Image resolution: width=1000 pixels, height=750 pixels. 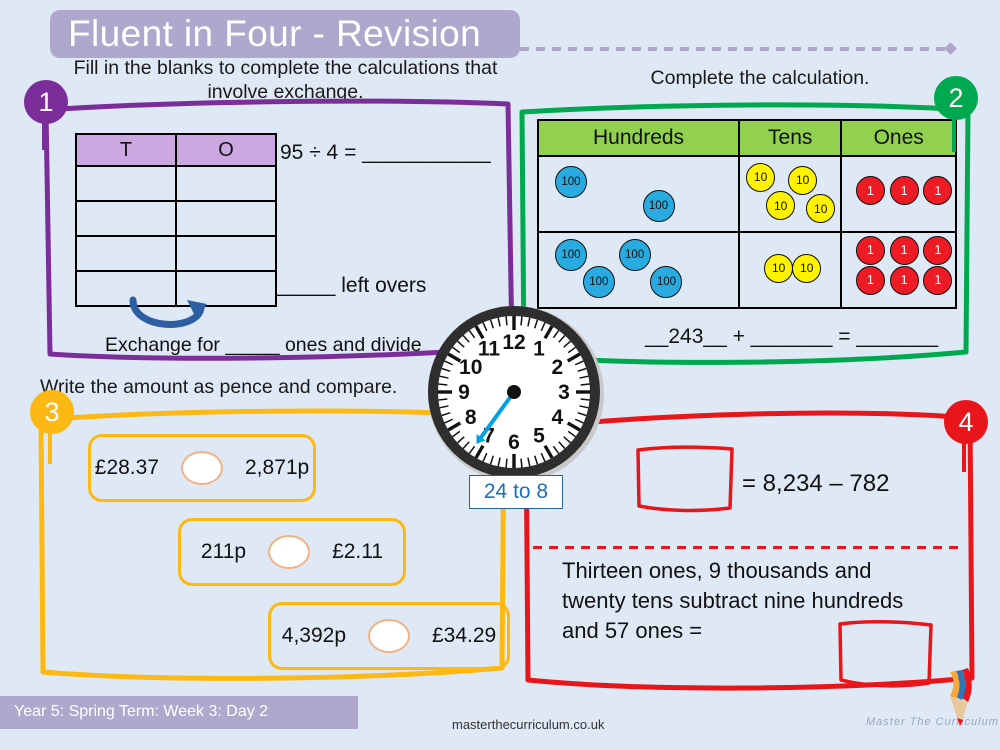 I want to click on svg-text: 9, so click(x=464, y=392).